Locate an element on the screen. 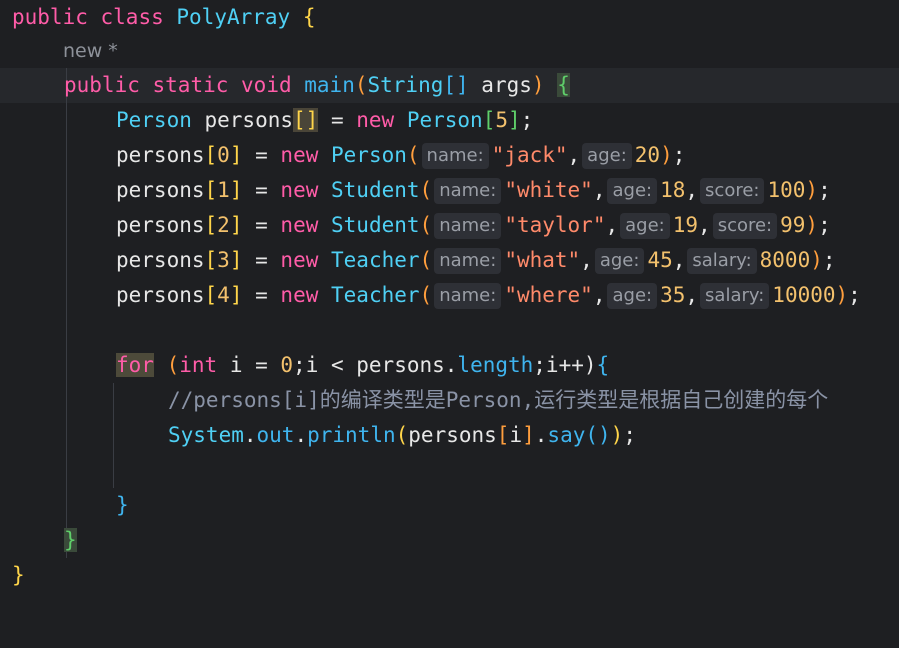  code-line-main-decl: public static void main(String[] args) { is located at coordinates (449, 85).